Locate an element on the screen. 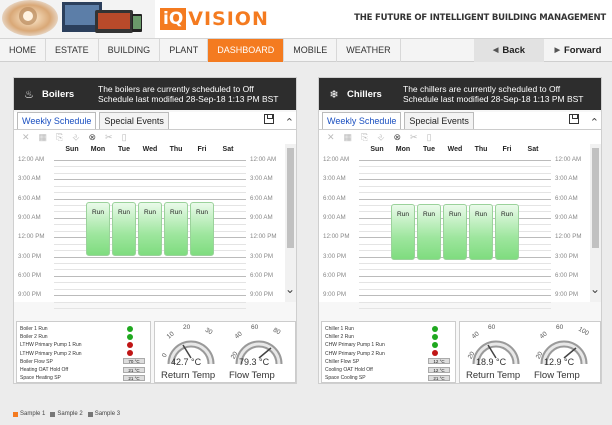 The width and height of the screenshot is (612, 425). nav-mobile: MOBILE is located at coordinates (311, 50).